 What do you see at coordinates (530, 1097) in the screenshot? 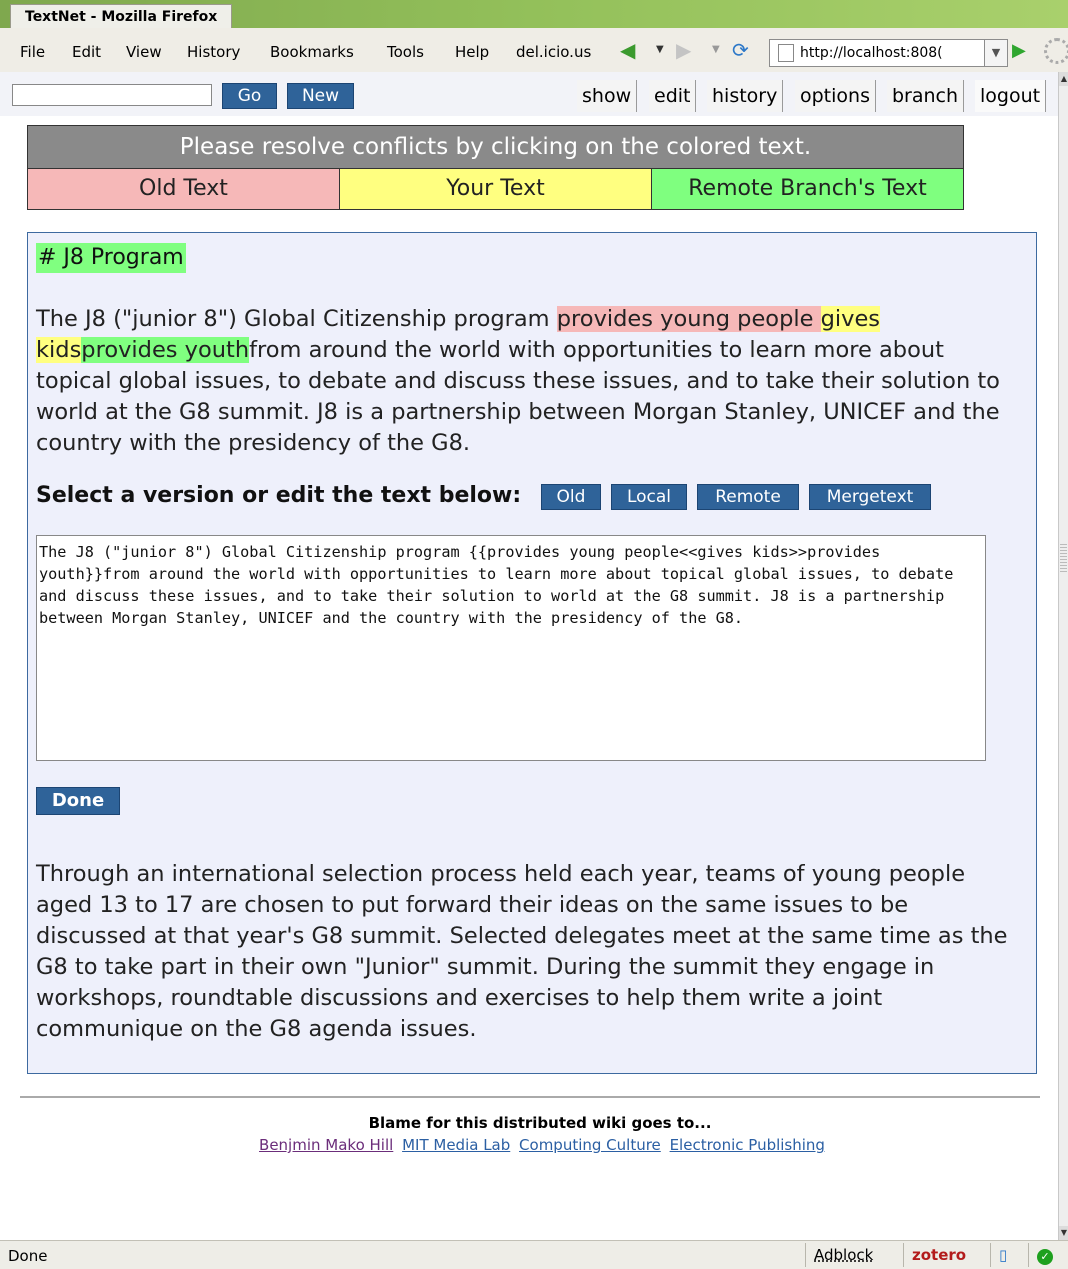
I see `footer-divider` at bounding box center [530, 1097].